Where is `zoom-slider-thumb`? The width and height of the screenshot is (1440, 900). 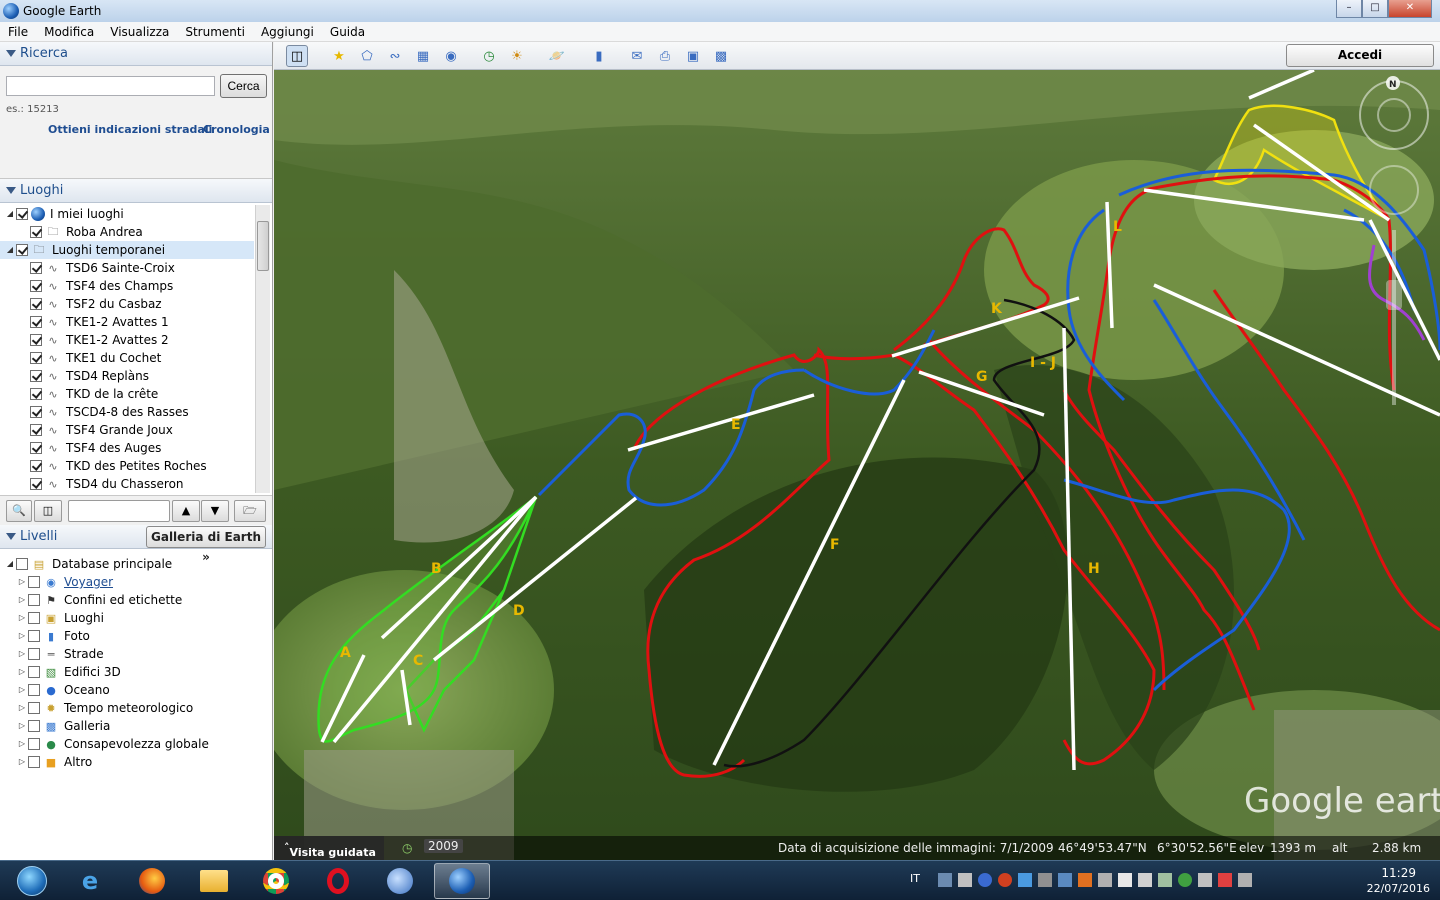 zoom-slider-thumb is located at coordinates (1394, 295).